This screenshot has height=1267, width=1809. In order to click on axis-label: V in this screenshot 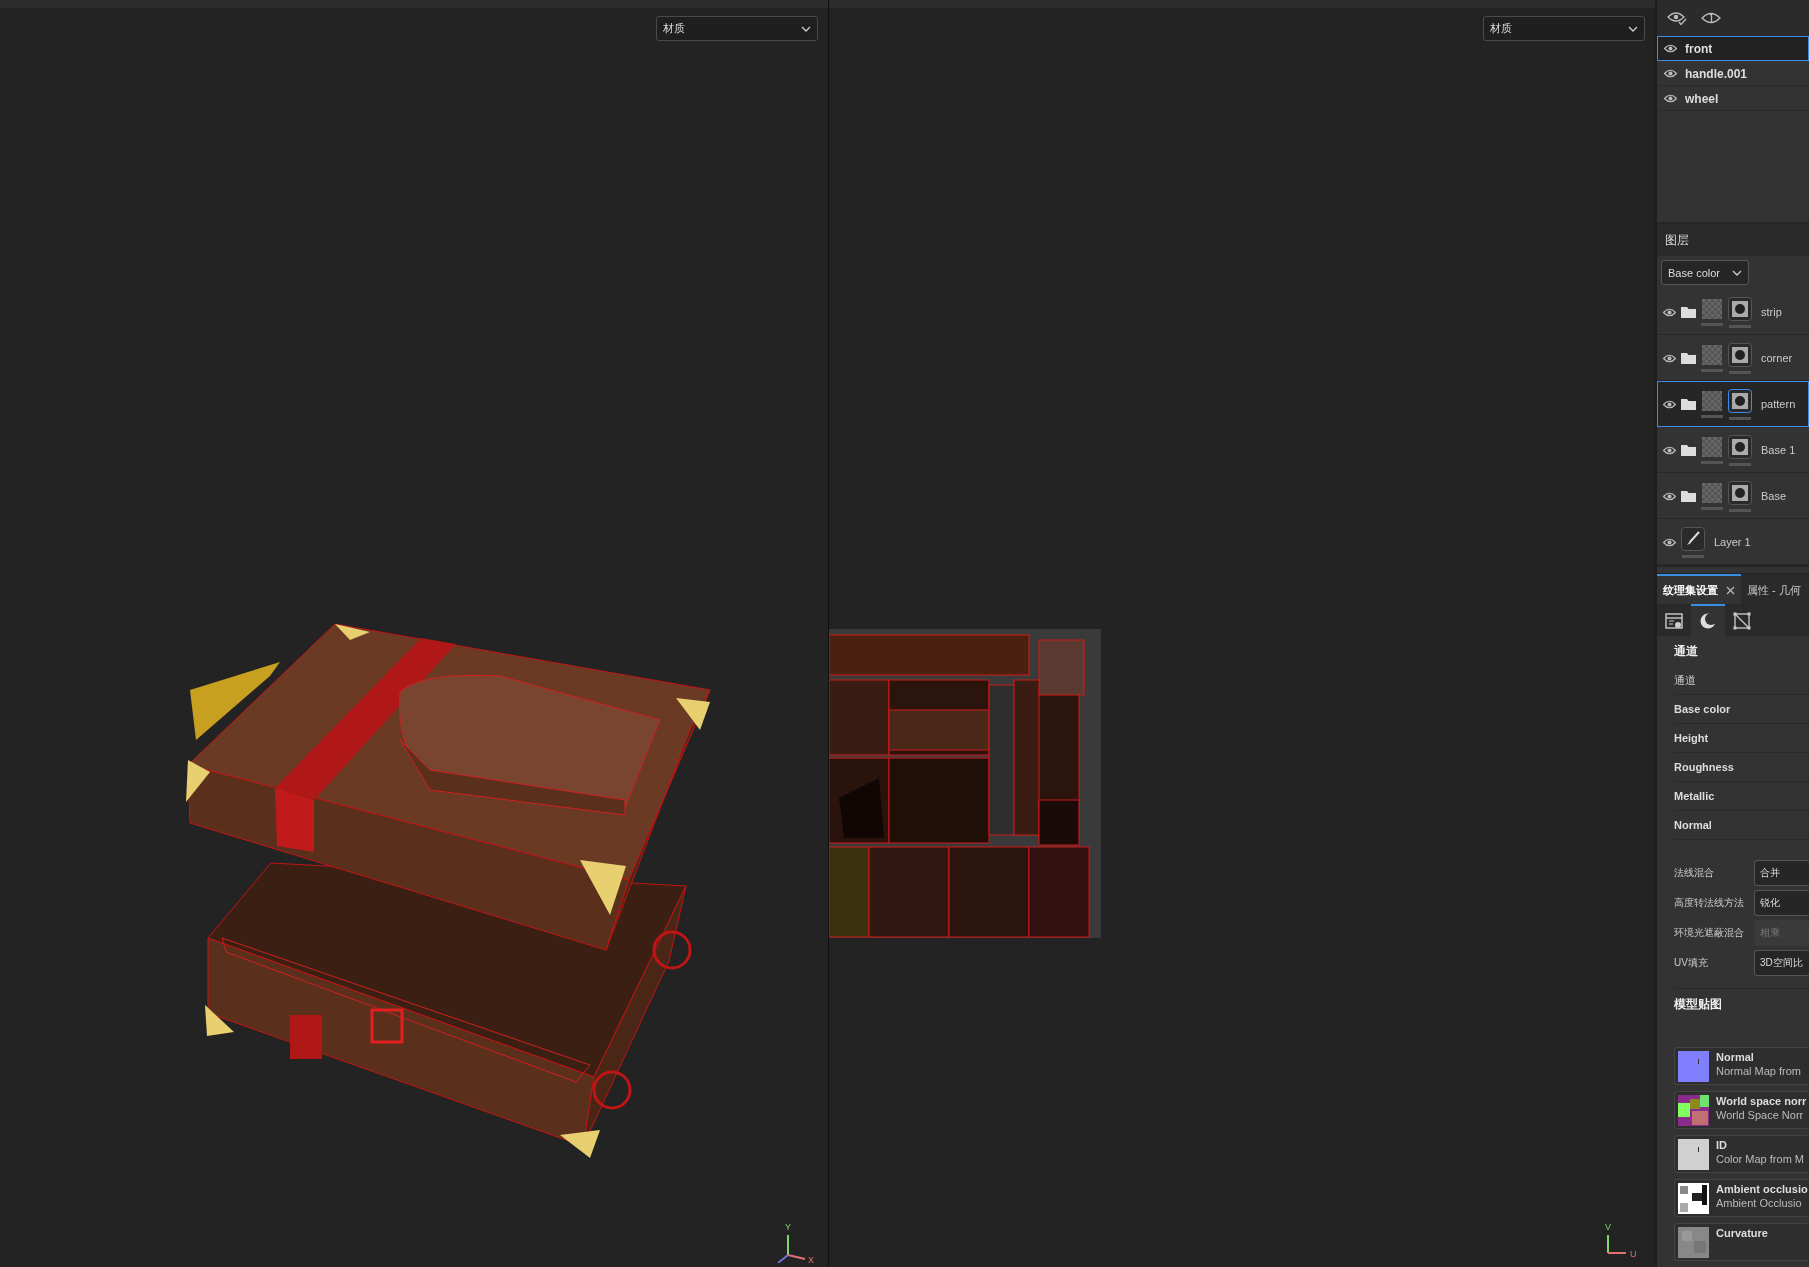, I will do `click(1608, 1227)`.